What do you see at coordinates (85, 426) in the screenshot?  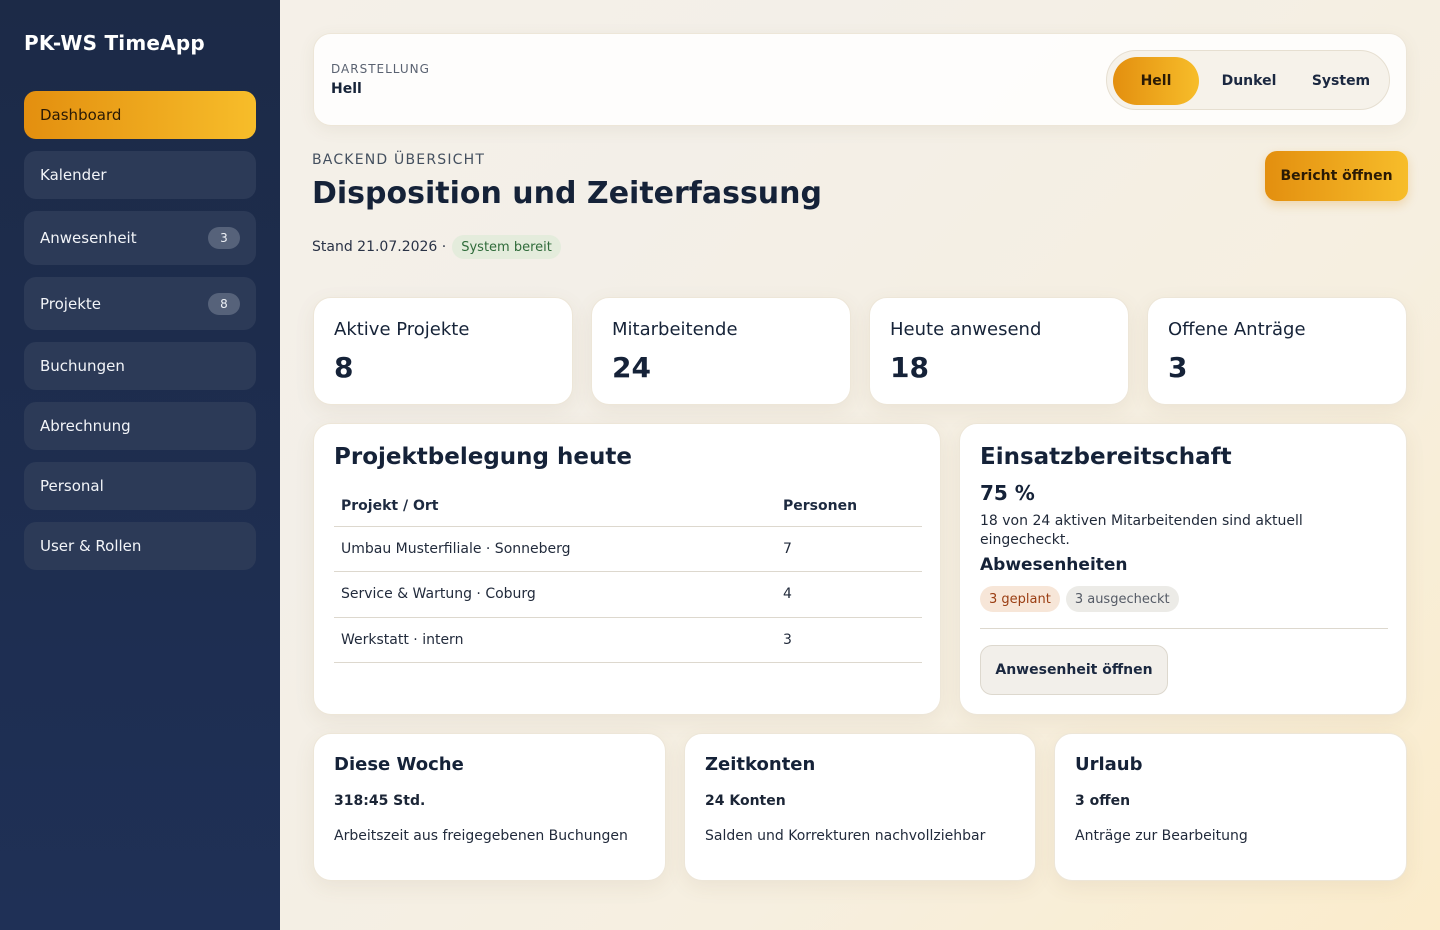 I see `sidebar-item-label: Abrechnung` at bounding box center [85, 426].